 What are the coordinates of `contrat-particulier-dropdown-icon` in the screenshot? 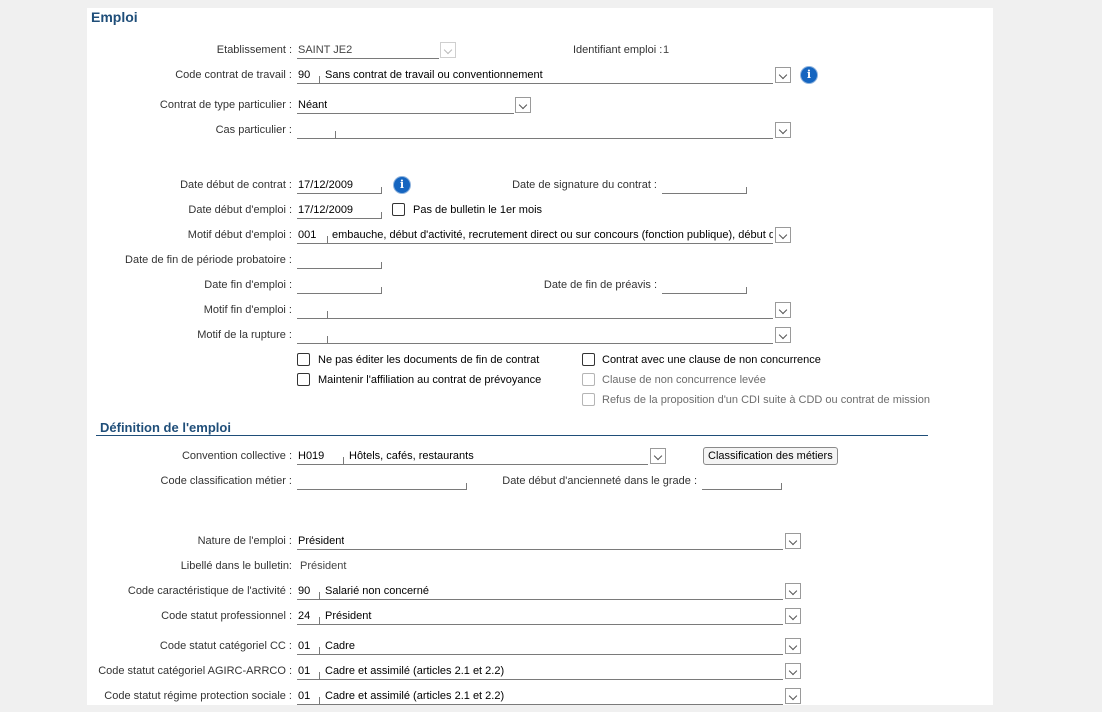 It's located at (523, 105).